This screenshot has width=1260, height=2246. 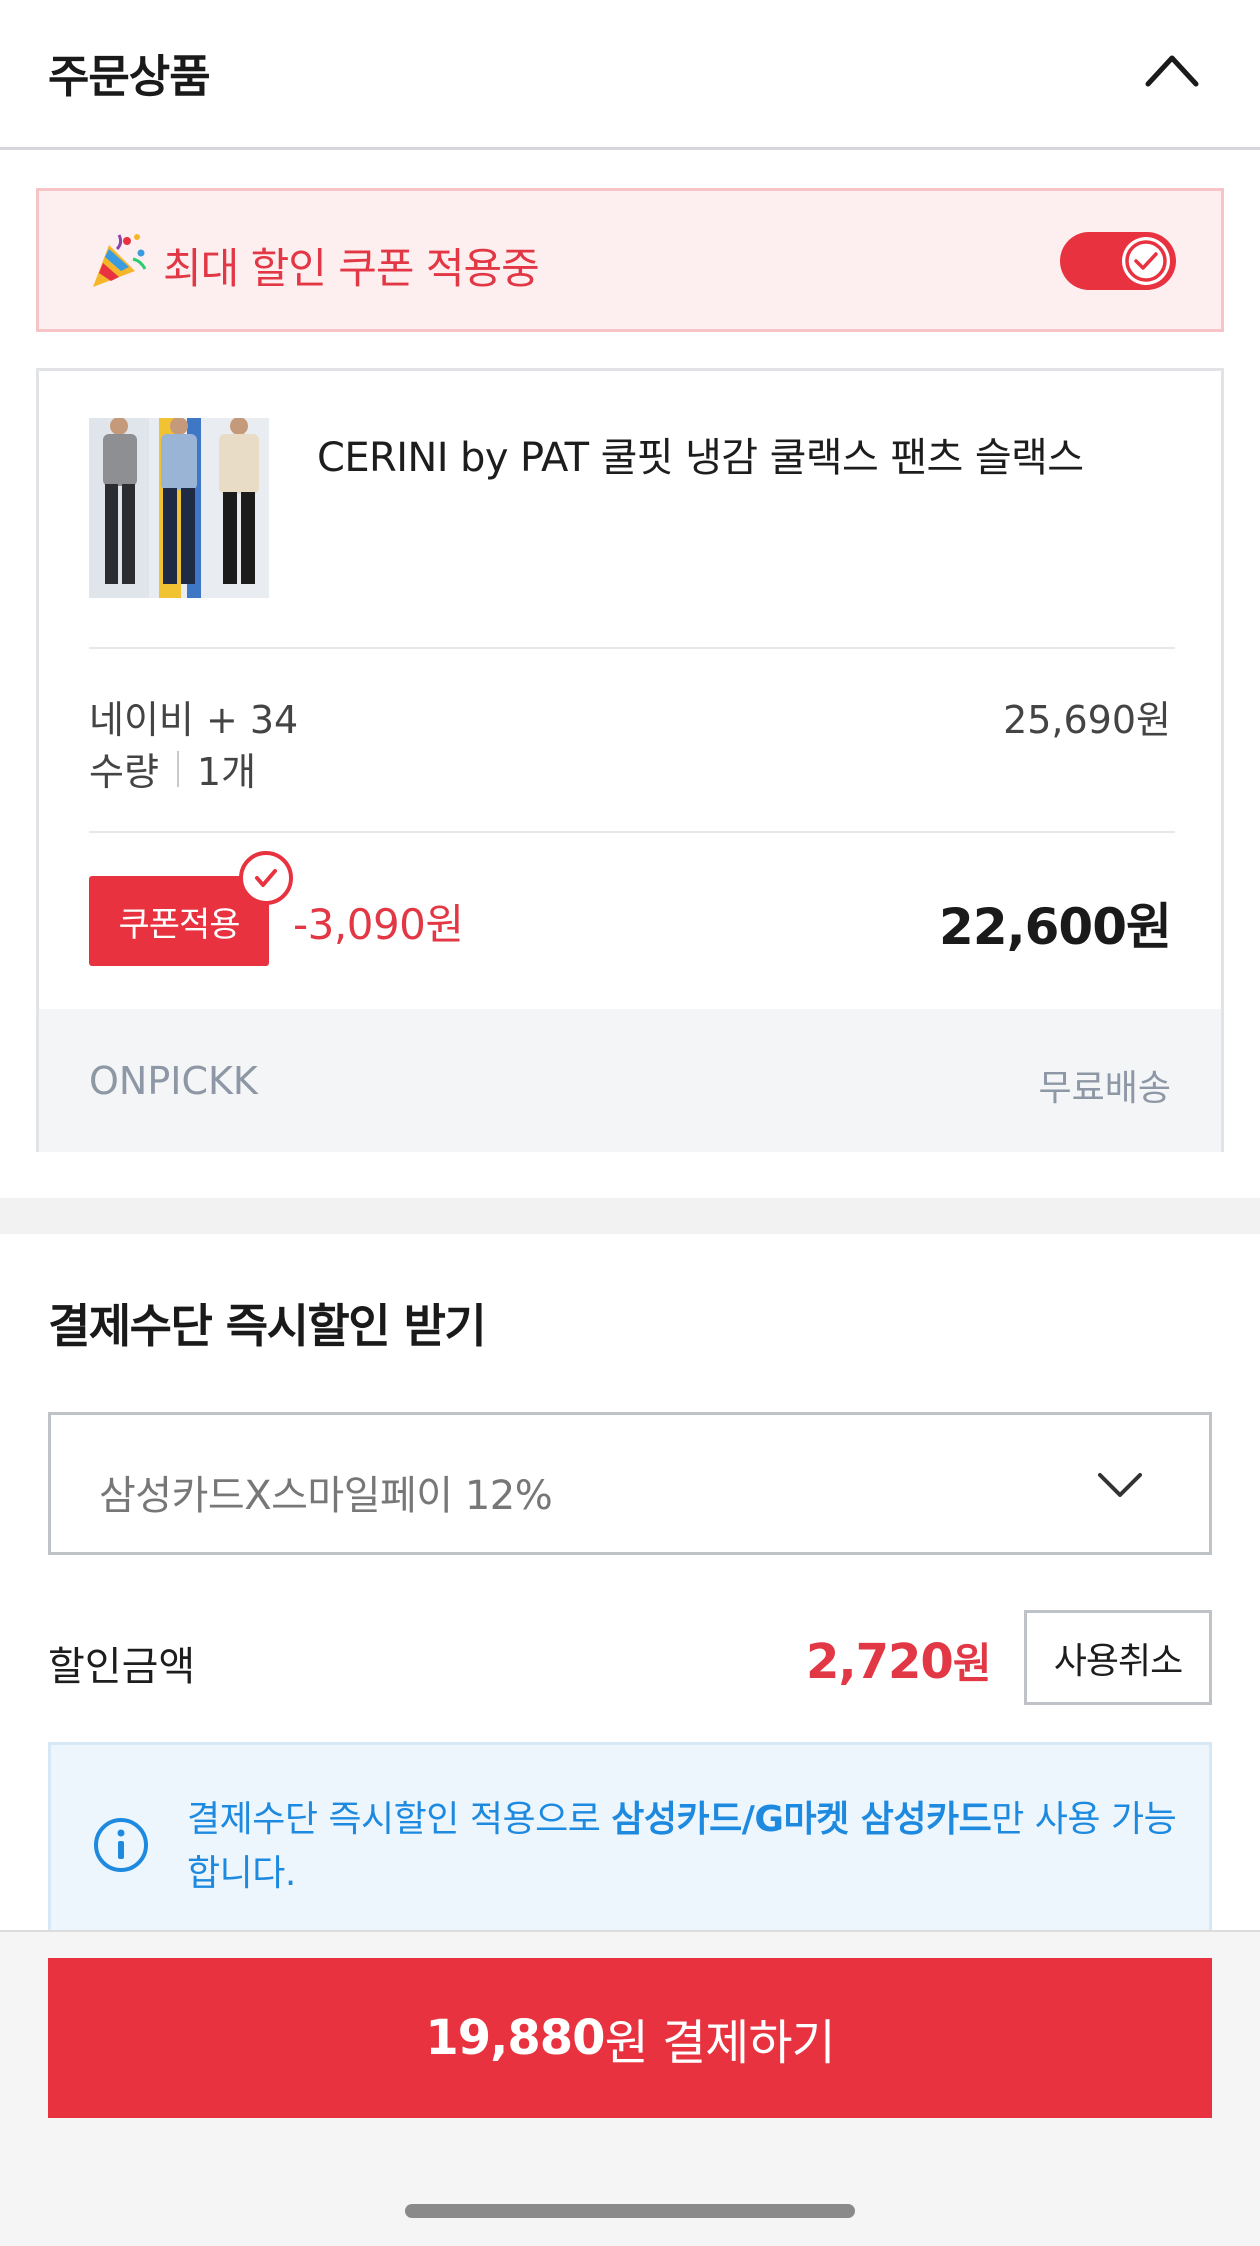 What do you see at coordinates (351, 268) in the screenshot?
I see `coupon-banner-text: 최대 할인 쿠폰 적용중` at bounding box center [351, 268].